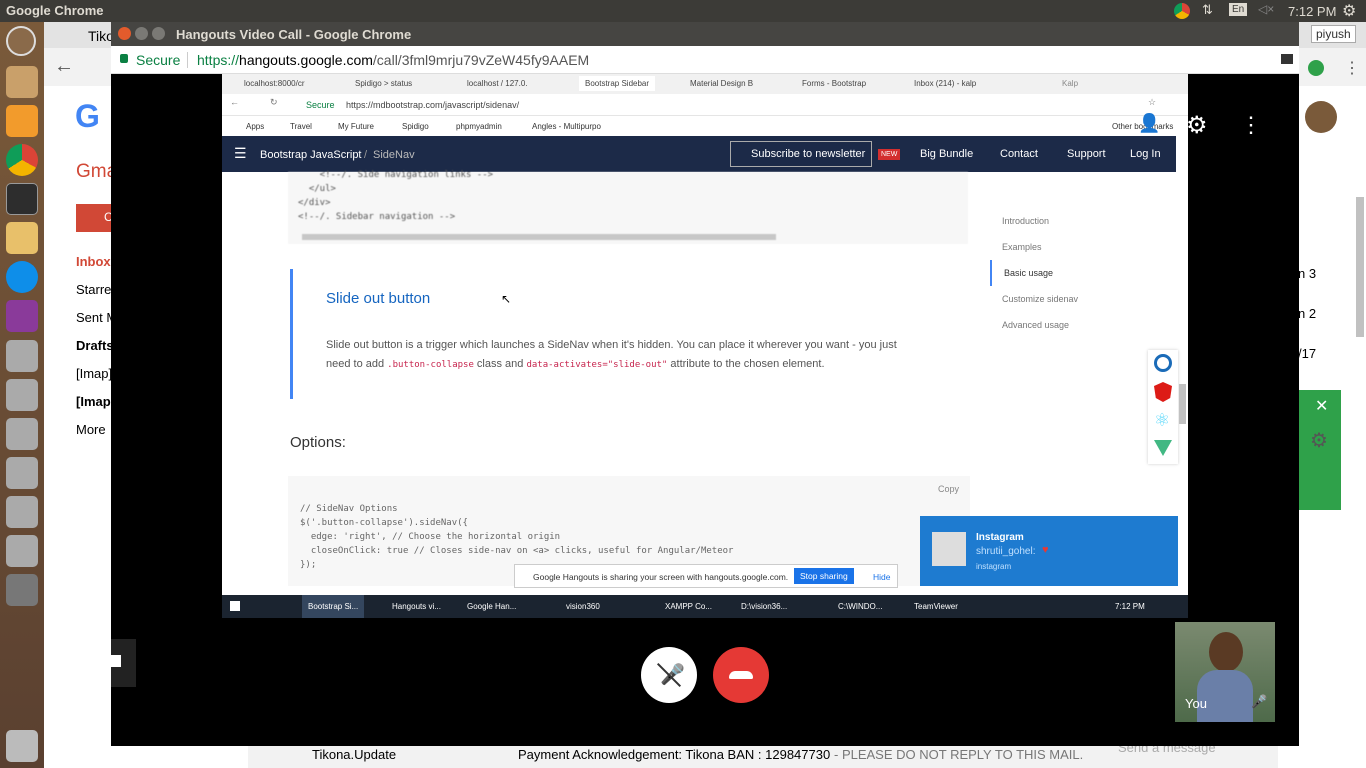  What do you see at coordinates (1321, 117) in the screenshot?
I see `avatar` at bounding box center [1321, 117].